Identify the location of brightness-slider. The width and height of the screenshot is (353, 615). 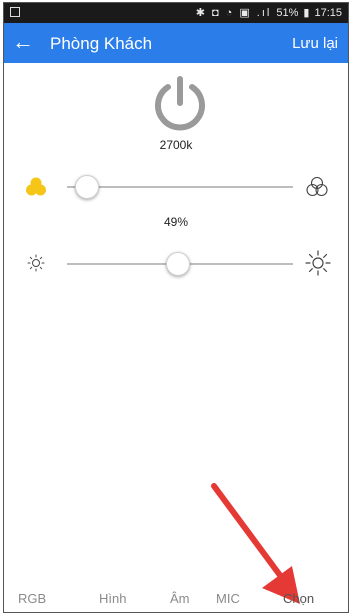
(180, 264).